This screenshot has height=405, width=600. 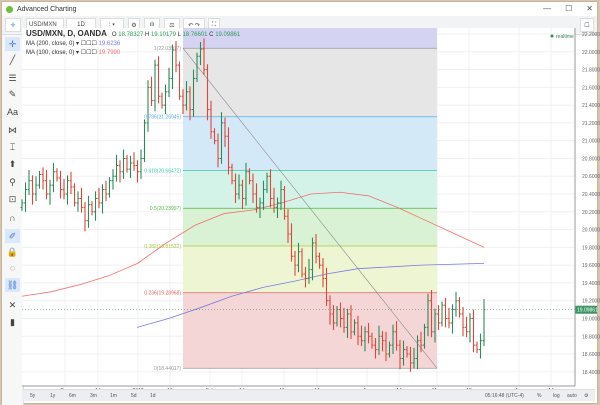 I want to click on clock-readout: 05:16:48 (UTC-4), so click(x=504, y=396).